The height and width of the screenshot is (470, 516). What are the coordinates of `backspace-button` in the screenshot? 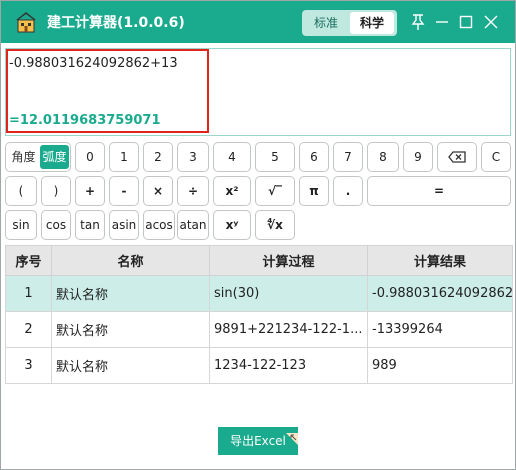 It's located at (457, 157).